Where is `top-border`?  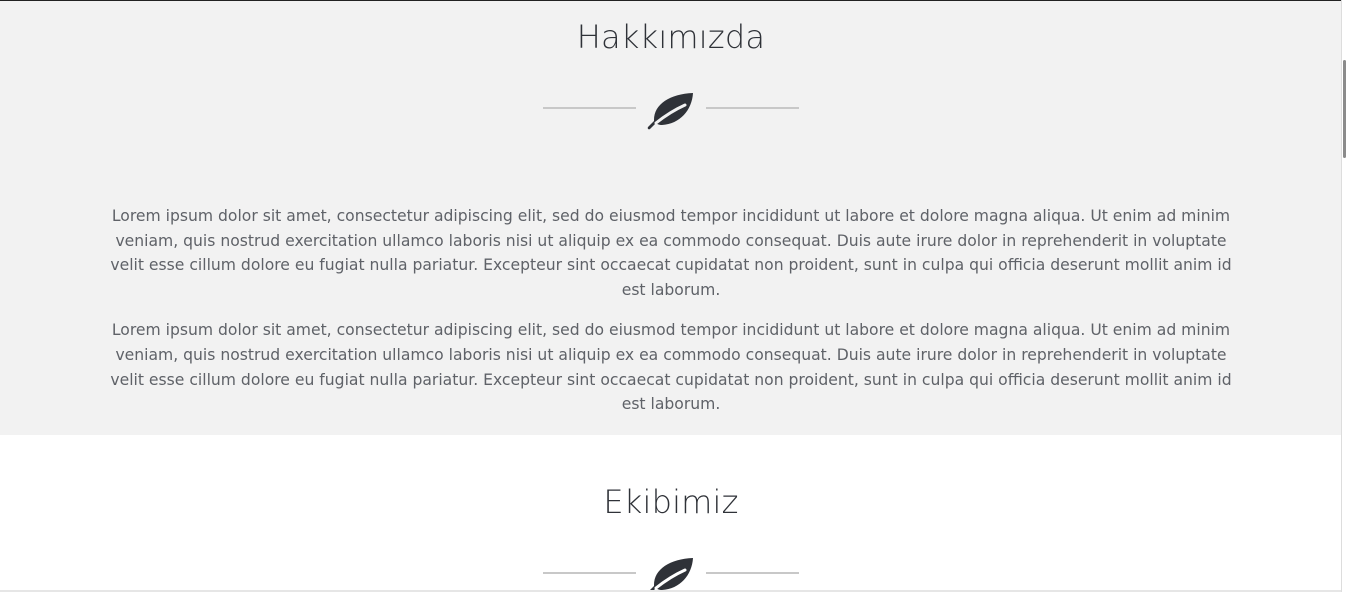
top-border is located at coordinates (671, 0).